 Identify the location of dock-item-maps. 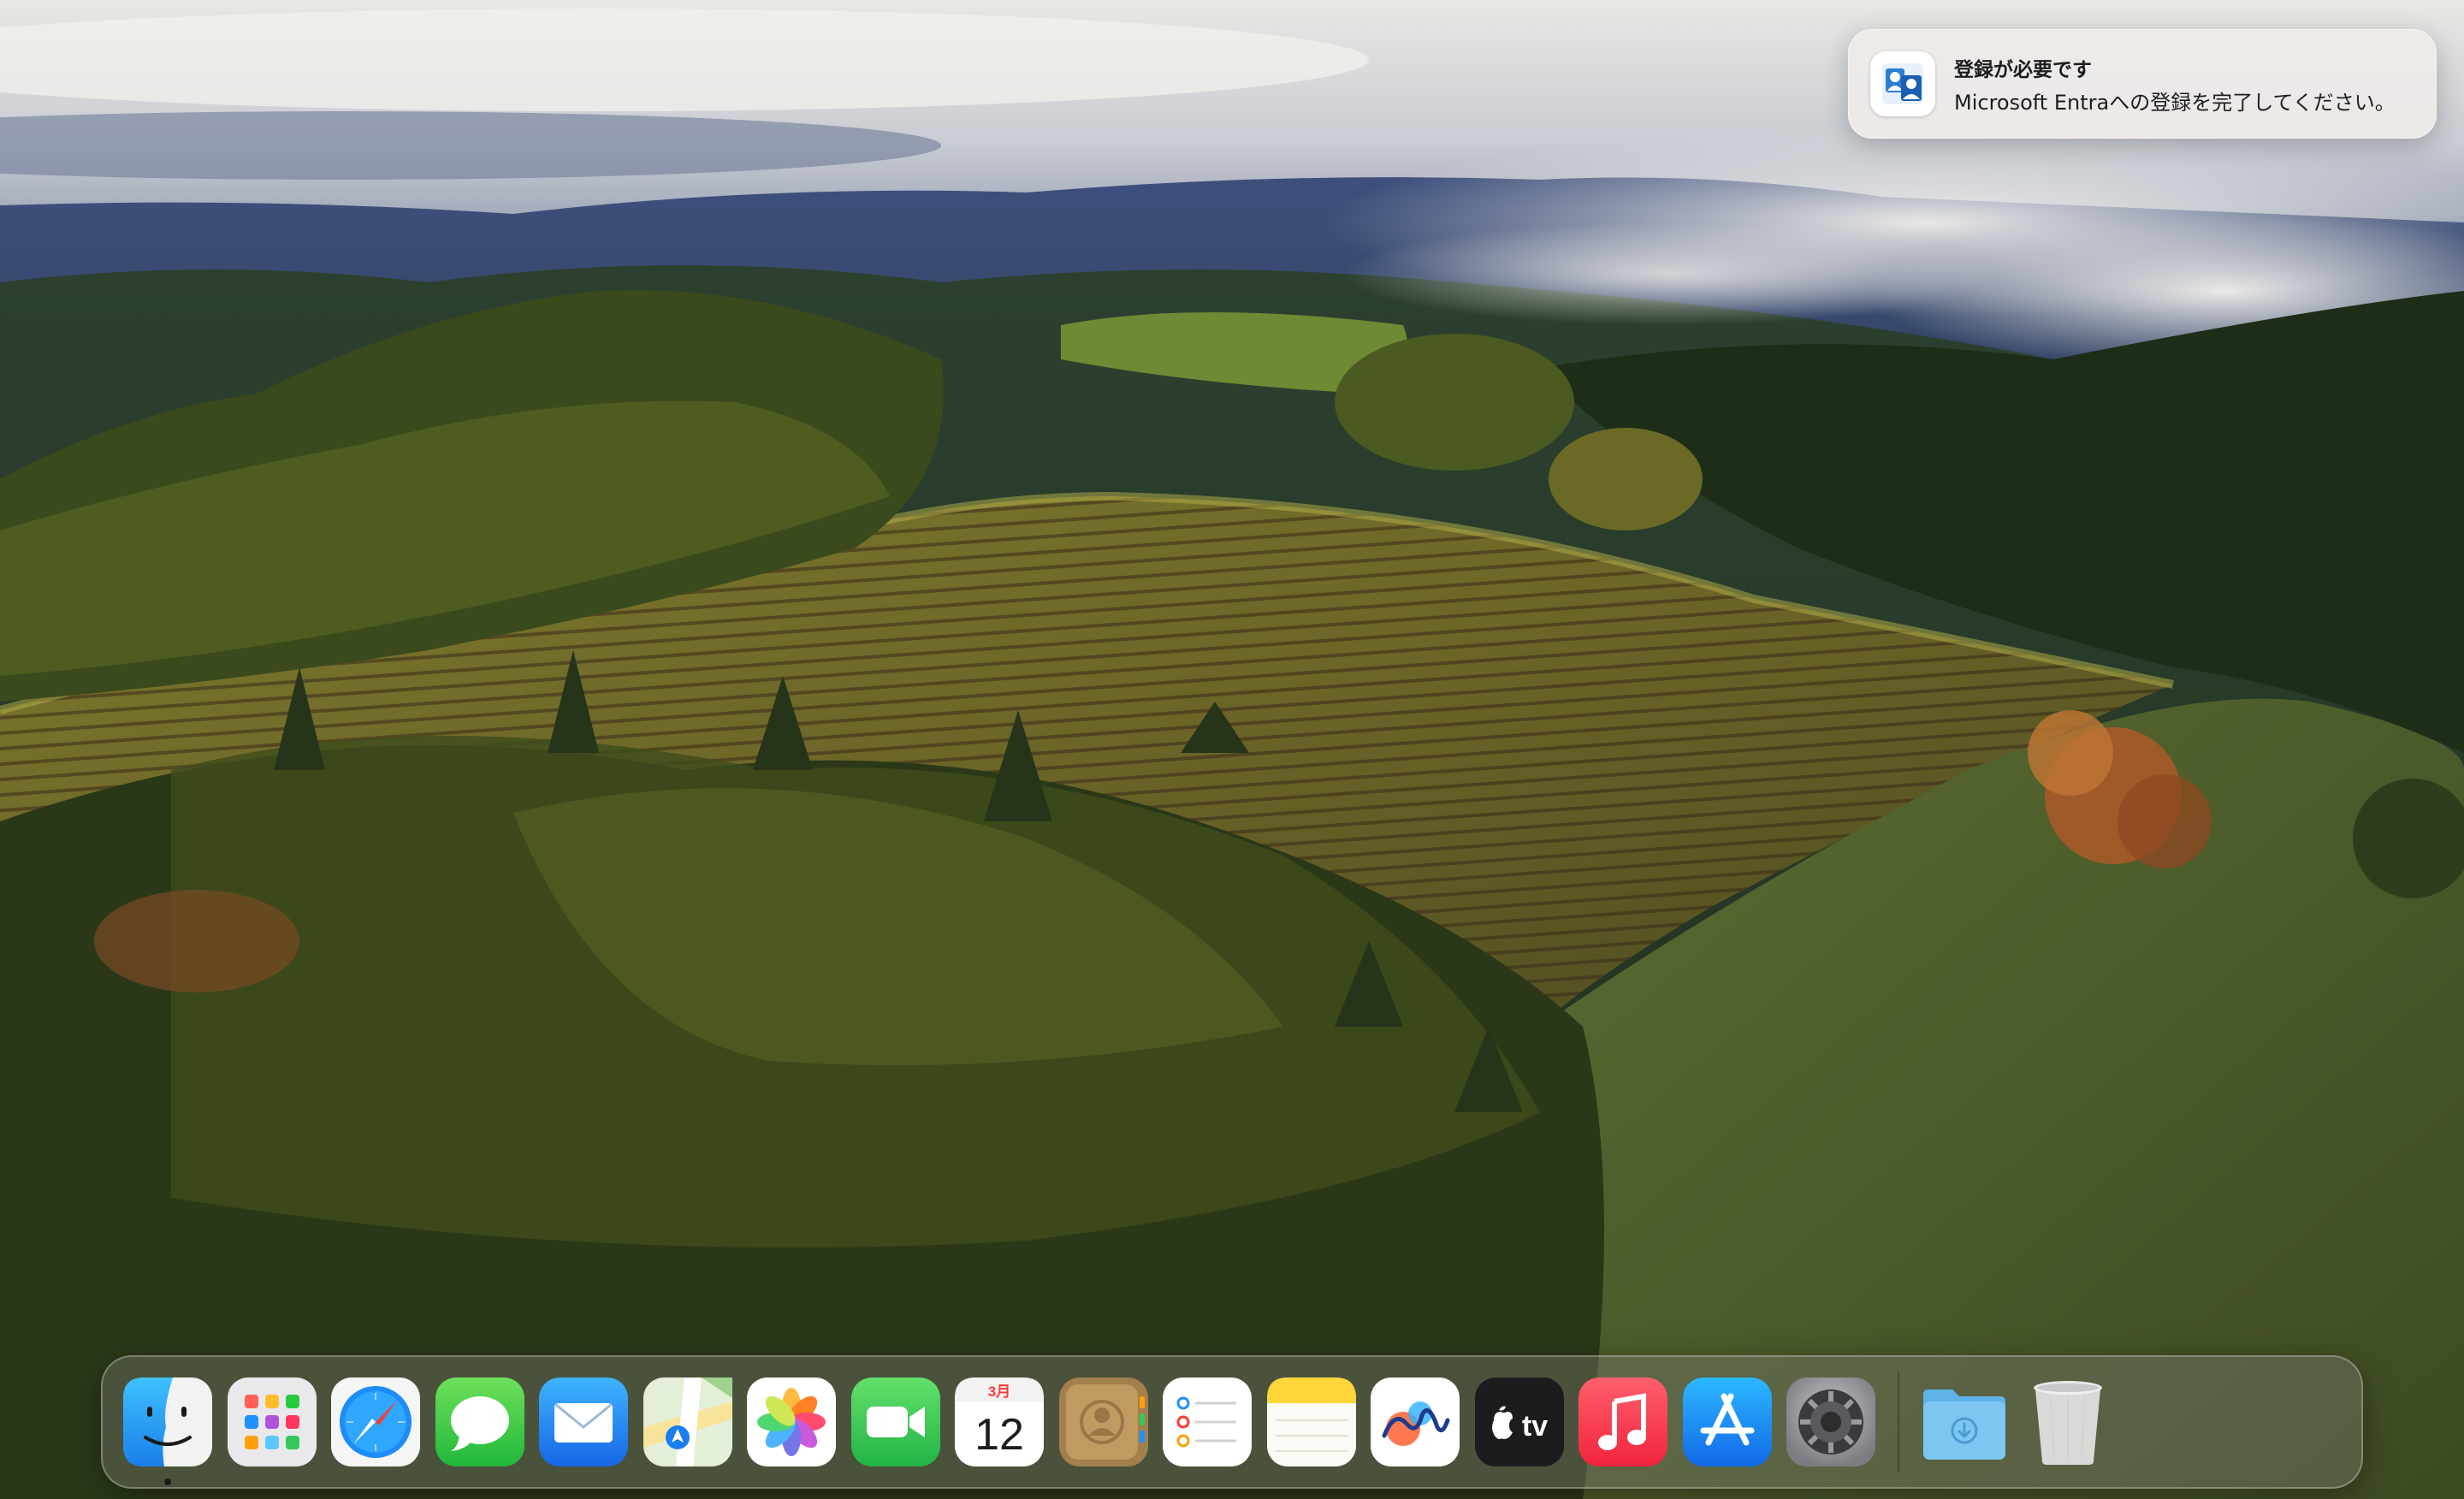
(688, 1422).